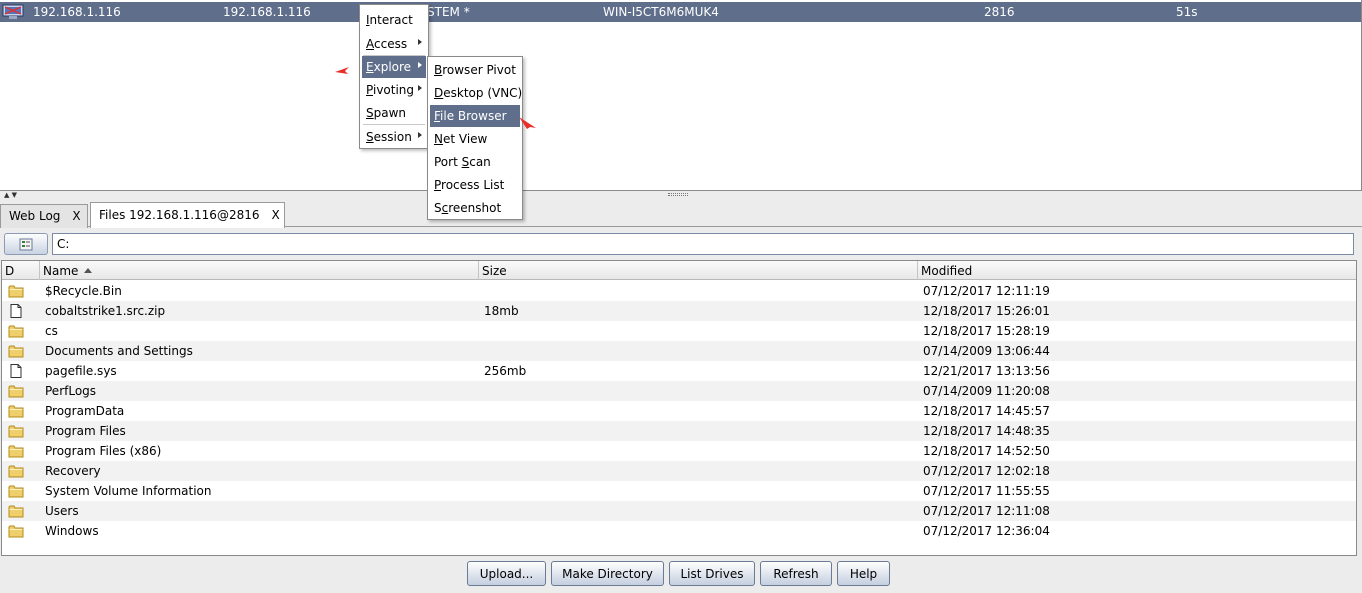 Image resolution: width=1362 pixels, height=593 pixels. What do you see at coordinates (26, 244) in the screenshot?
I see `parent-directory-button` at bounding box center [26, 244].